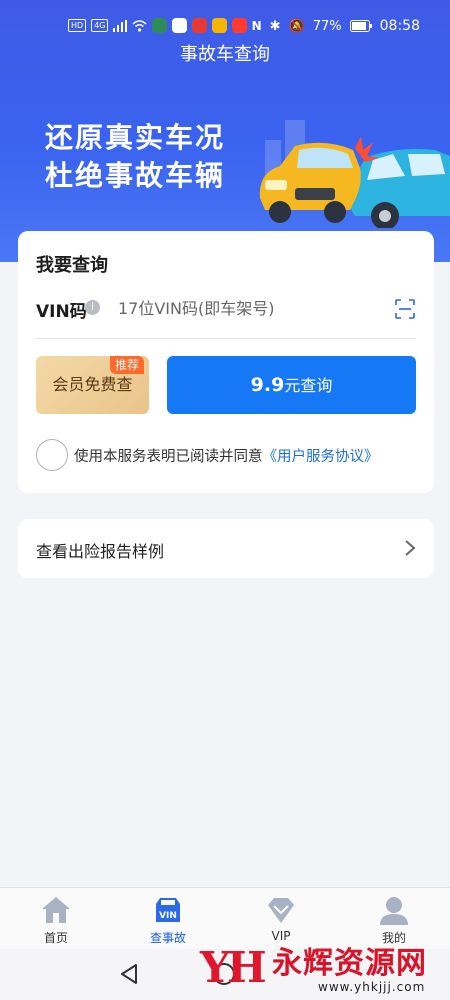  Describe the element at coordinates (168, 457) in the screenshot. I see `agreement-statement: 使用本服务表明已阅读并同意` at that location.